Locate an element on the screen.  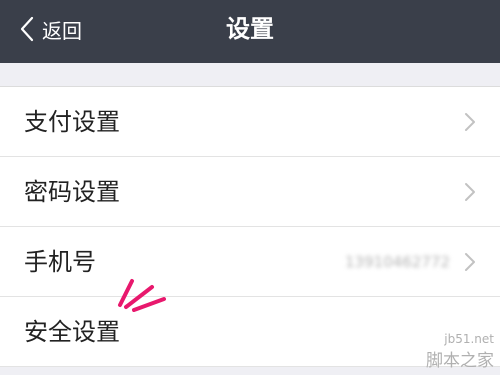
watermark-brand: 脚本之家 is located at coordinates (460, 361).